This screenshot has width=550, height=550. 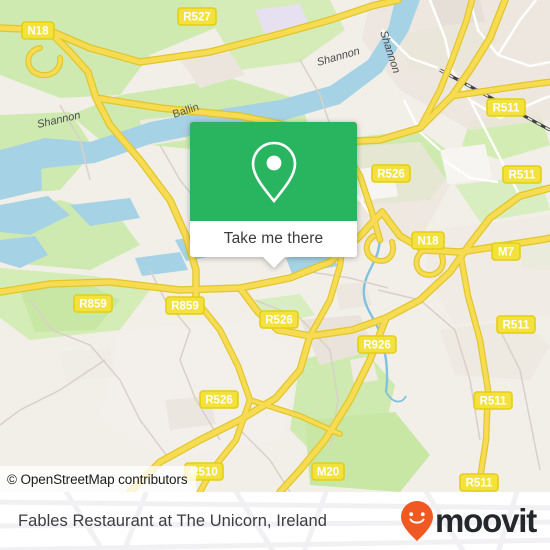 I want to click on road-shield: M20, so click(x=328, y=471).